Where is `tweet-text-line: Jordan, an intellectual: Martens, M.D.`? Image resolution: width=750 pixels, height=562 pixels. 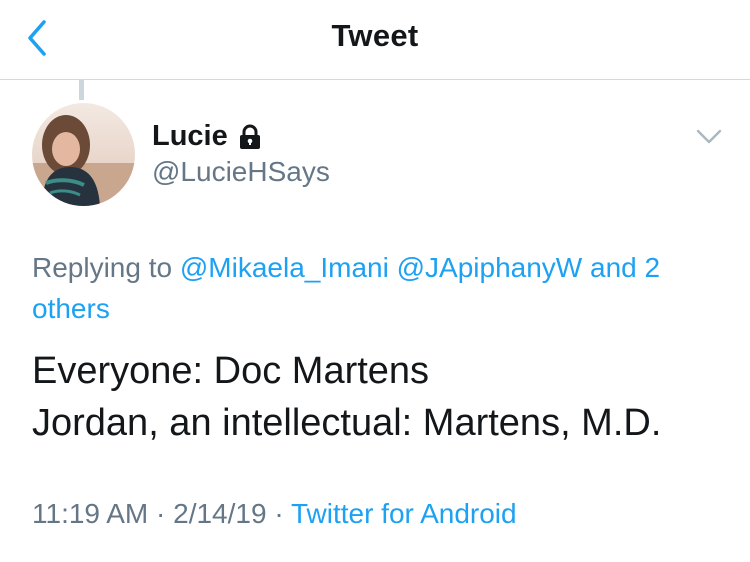 tweet-text-line: Jordan, an intellectual: Martens, M.D. is located at coordinates (347, 423).